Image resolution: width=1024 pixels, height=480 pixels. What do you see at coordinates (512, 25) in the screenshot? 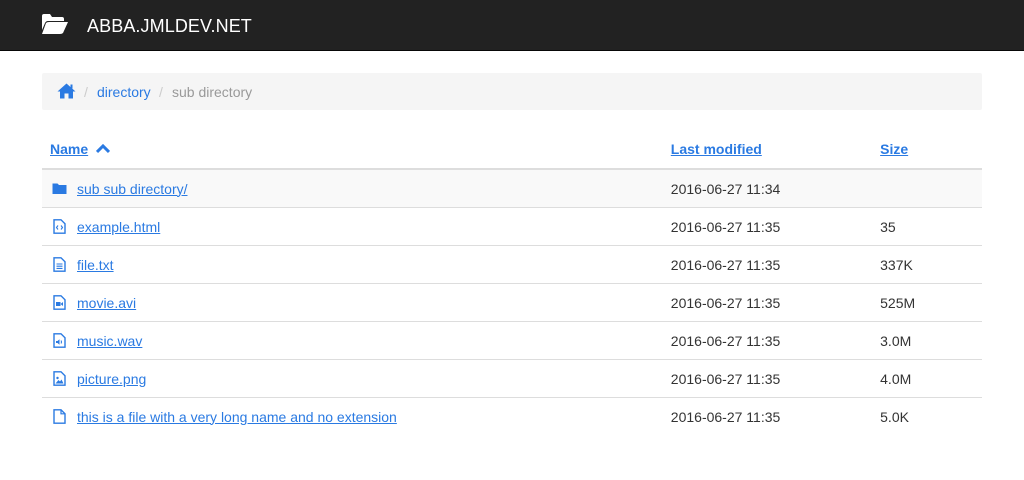
I see `navbar: ABBA.JMLDEV.NET` at bounding box center [512, 25].